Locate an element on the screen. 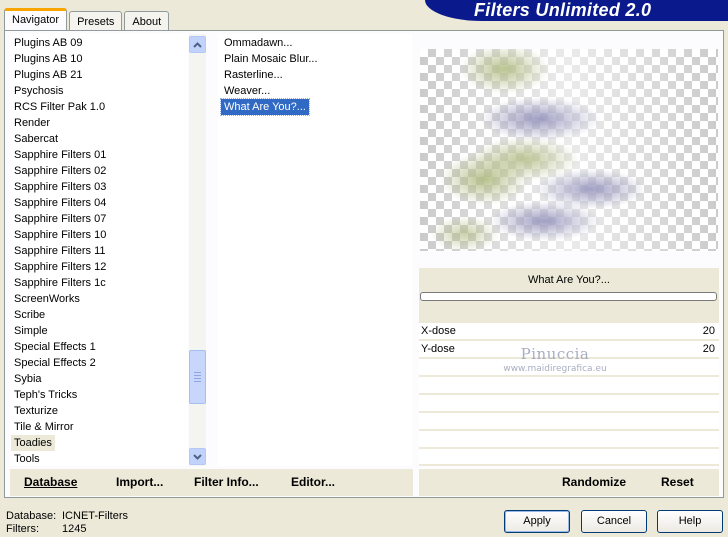 This screenshot has height=537, width=728. category-item: Sapphire Filters 04 is located at coordinates (60, 203).